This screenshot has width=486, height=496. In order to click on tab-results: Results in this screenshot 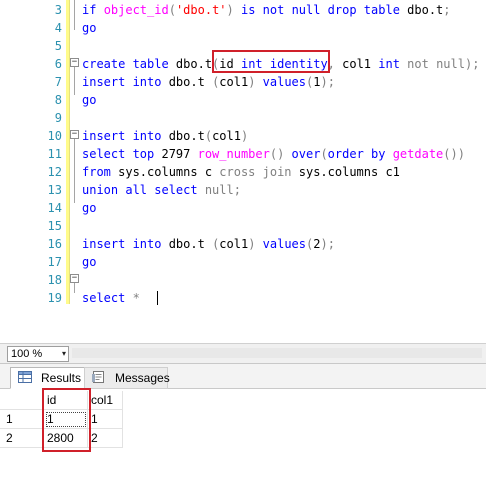, I will do `click(51, 378)`.